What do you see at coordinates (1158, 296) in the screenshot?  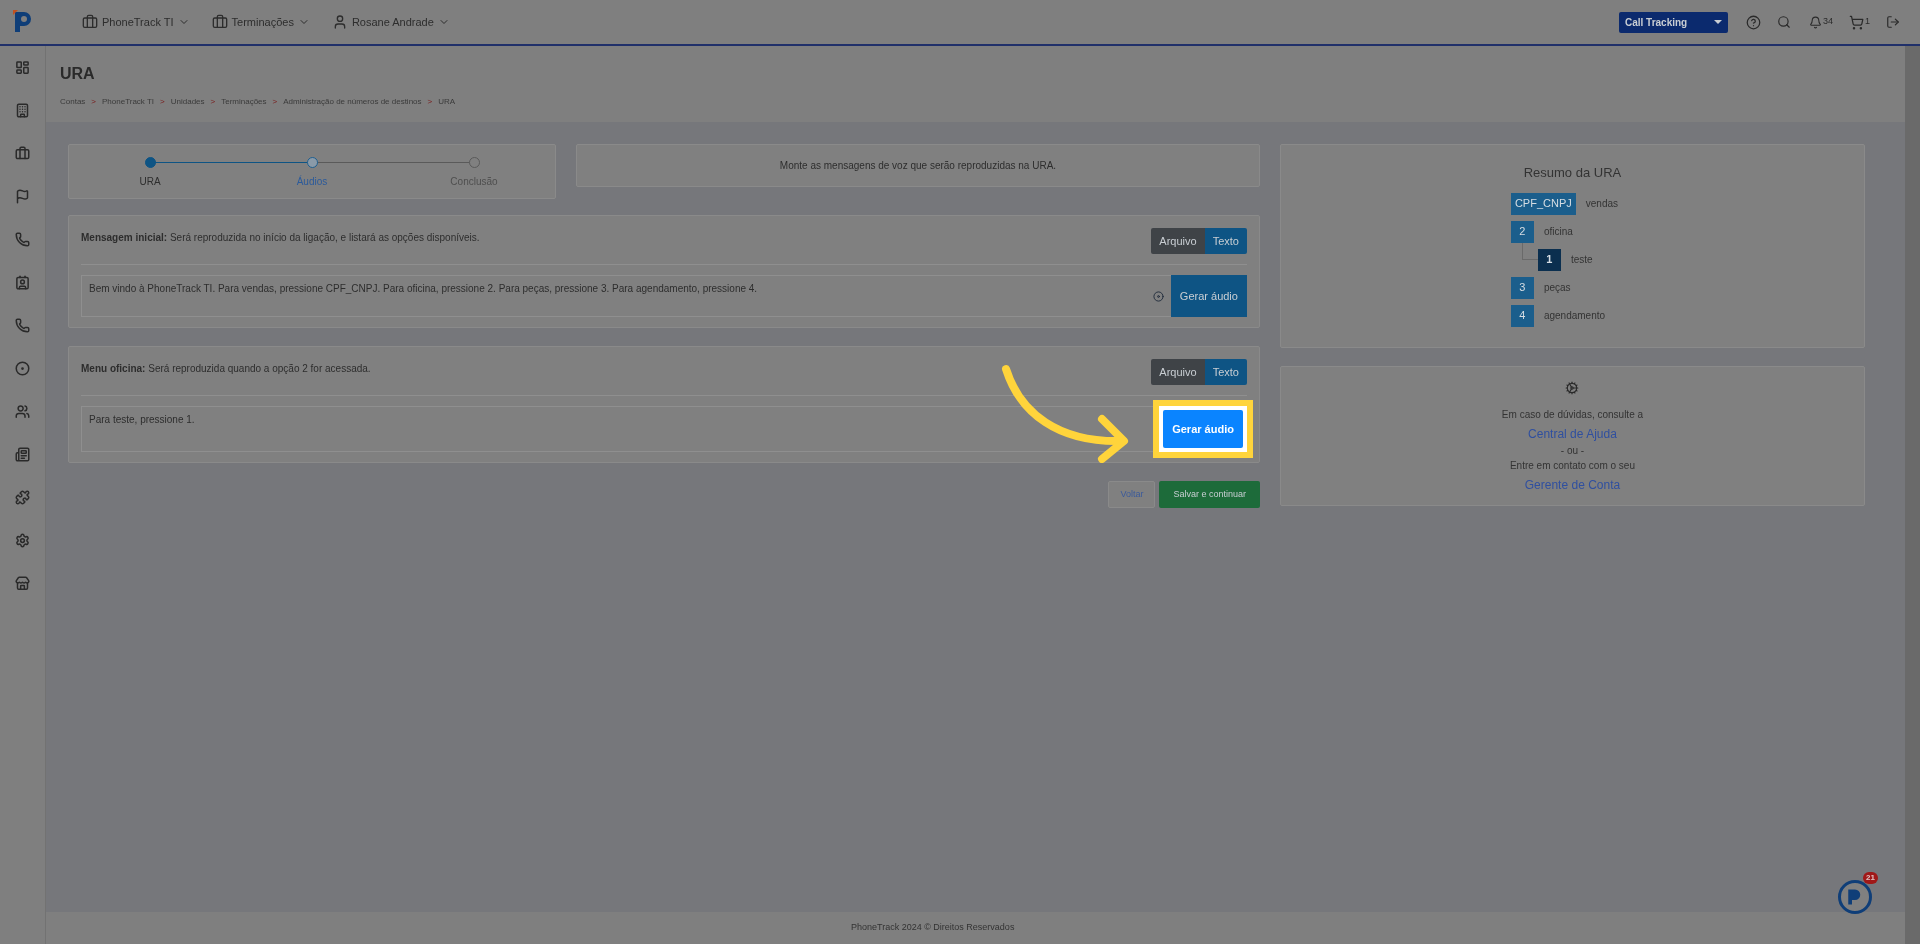 I see `record-icon` at bounding box center [1158, 296].